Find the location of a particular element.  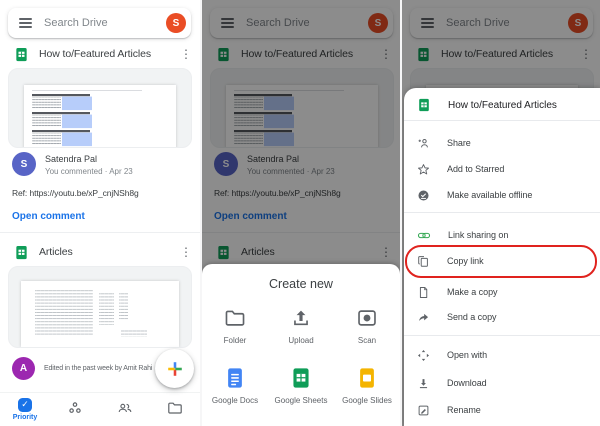

file-title: How to/Featured Articles is located at coordinates (95, 54).